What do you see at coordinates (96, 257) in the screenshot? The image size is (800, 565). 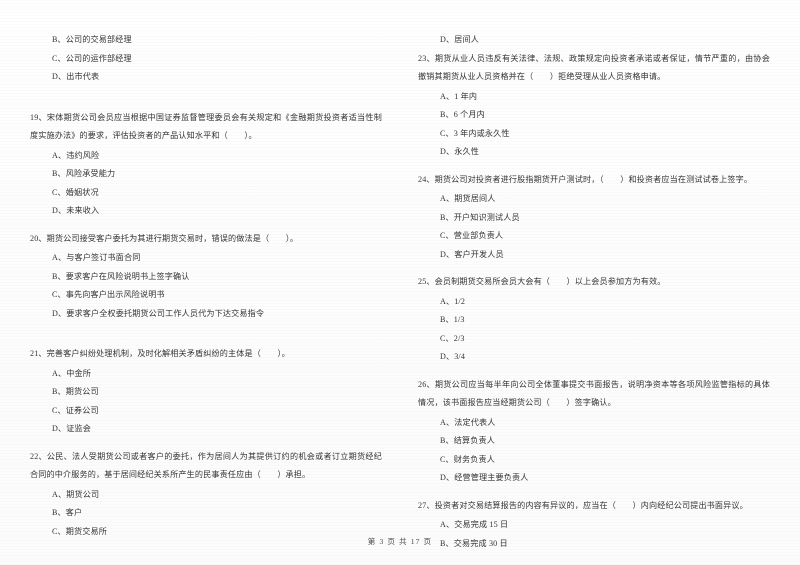 I see `option-item: A、与客户签订书面合同` at bounding box center [96, 257].